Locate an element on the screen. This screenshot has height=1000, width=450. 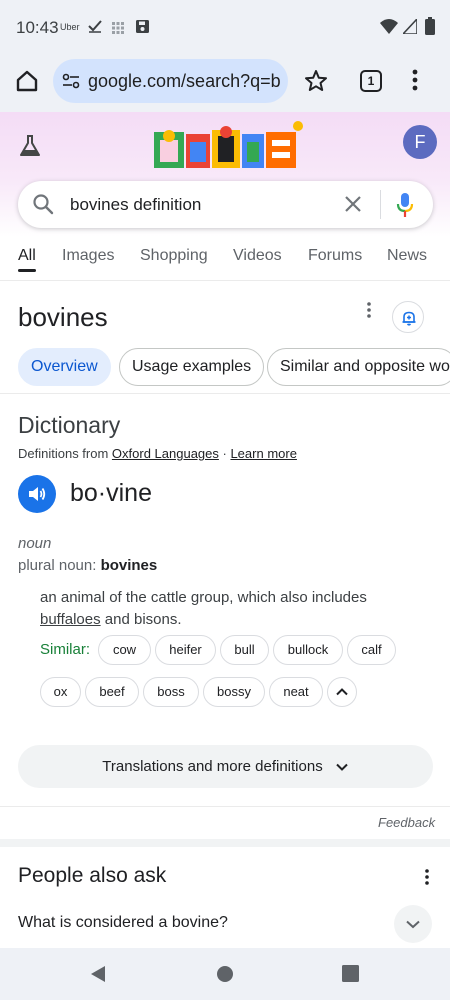
wifi-icon is located at coordinates (389, 28).